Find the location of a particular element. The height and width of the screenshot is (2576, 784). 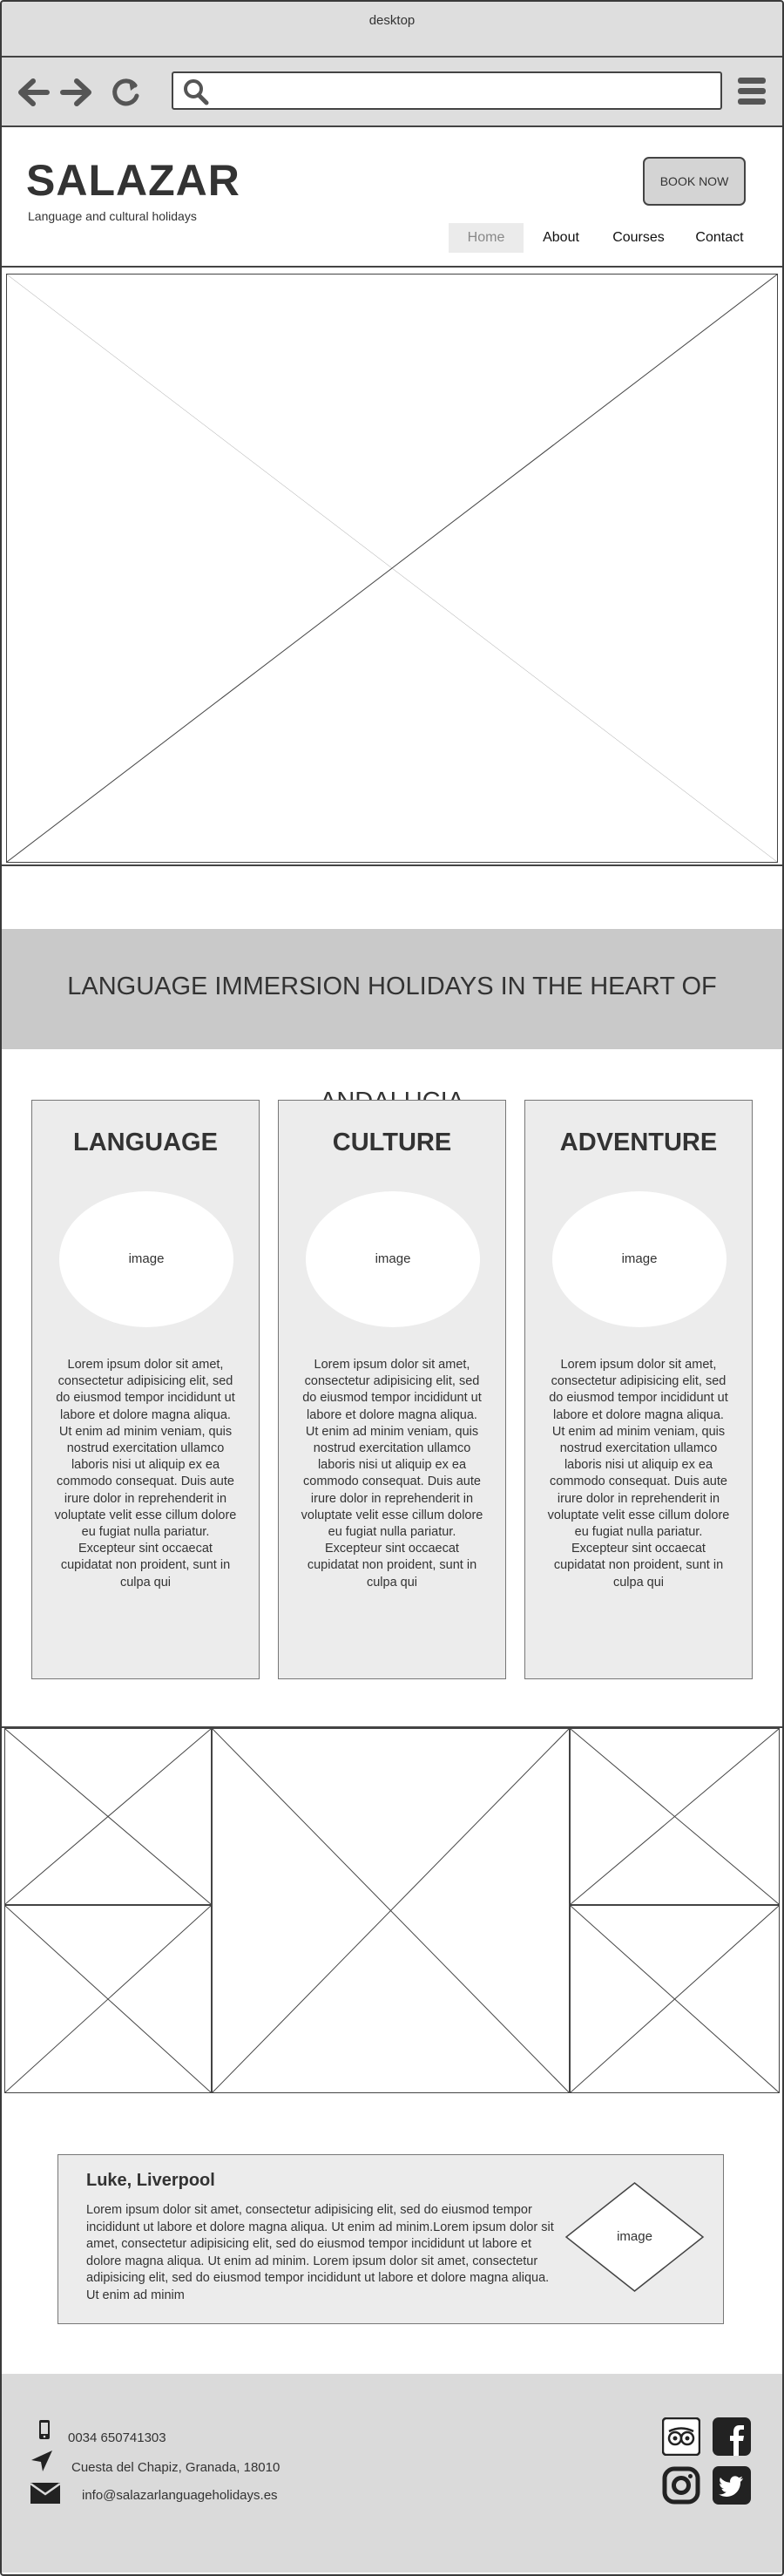

forward-arrow-icon is located at coordinates (76, 93).